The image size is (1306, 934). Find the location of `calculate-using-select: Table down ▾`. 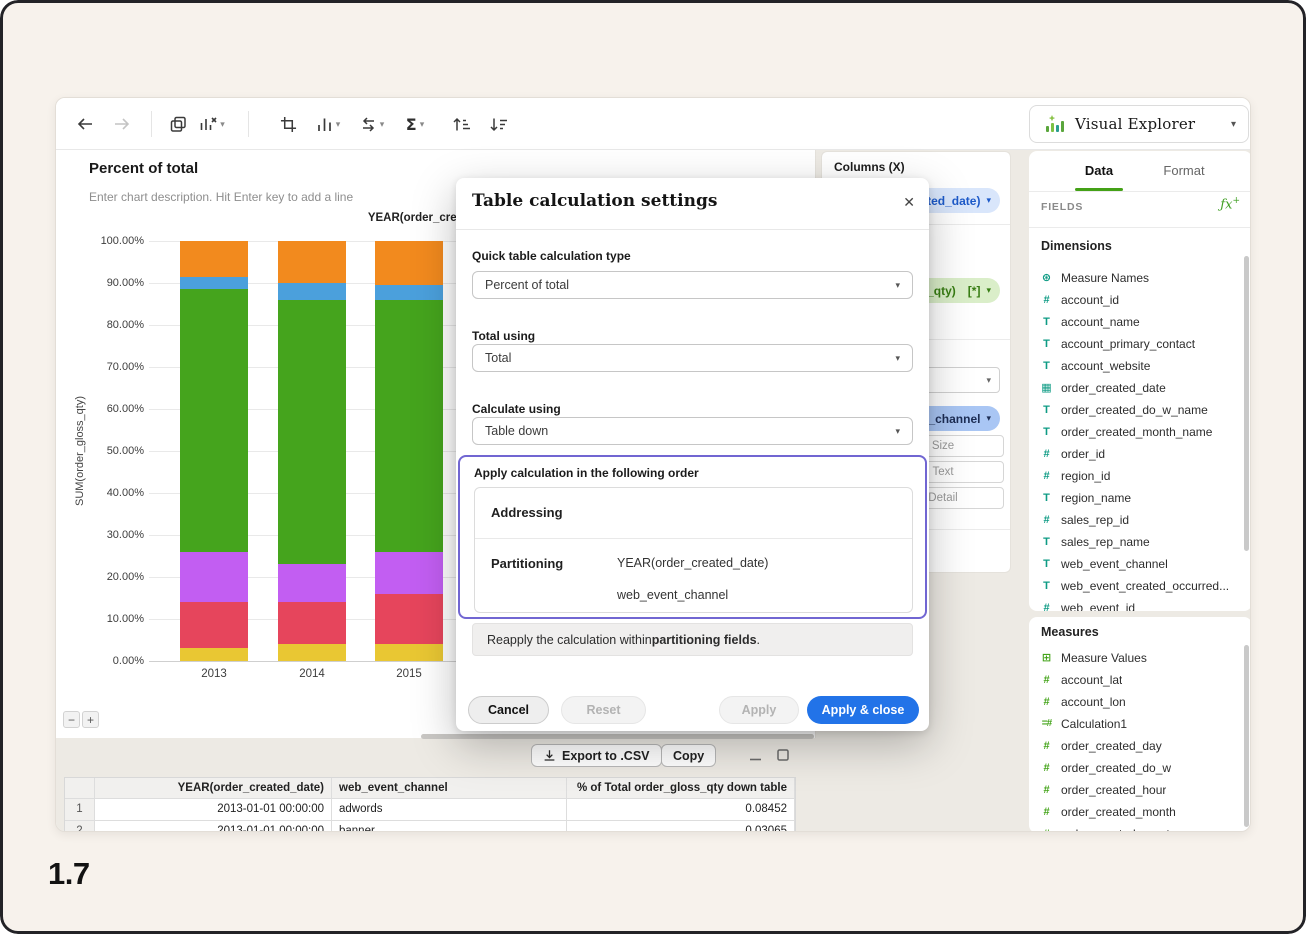

calculate-using-select: Table down ▾ is located at coordinates (692, 431).